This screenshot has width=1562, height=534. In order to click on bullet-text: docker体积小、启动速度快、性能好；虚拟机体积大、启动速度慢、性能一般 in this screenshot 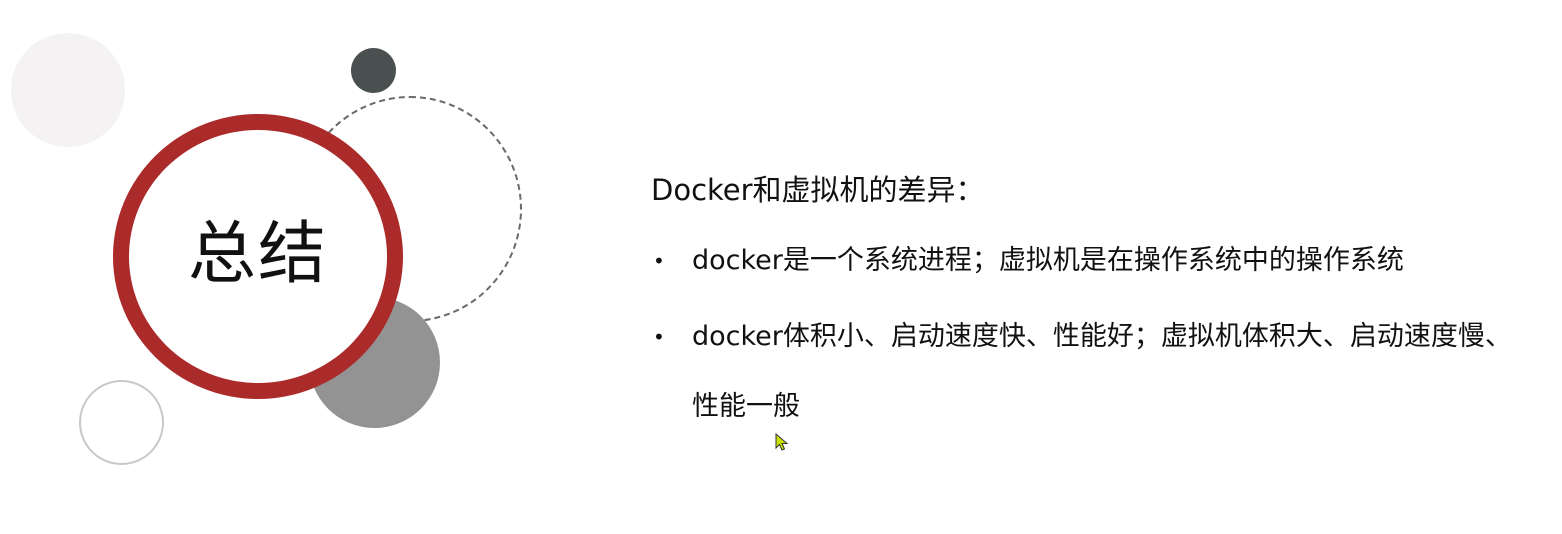, I will do `click(1102, 371)`.